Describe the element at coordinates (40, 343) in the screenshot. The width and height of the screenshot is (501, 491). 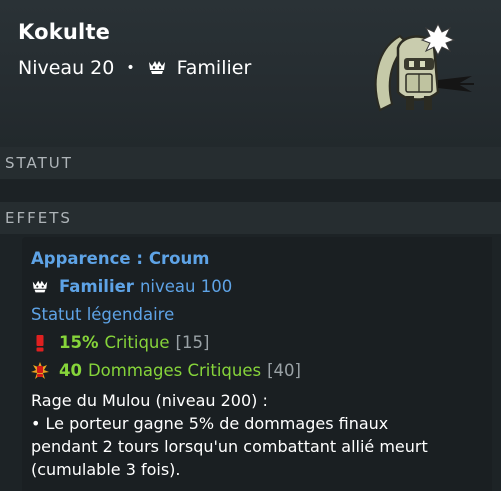
I see `exclamation-icon` at that location.